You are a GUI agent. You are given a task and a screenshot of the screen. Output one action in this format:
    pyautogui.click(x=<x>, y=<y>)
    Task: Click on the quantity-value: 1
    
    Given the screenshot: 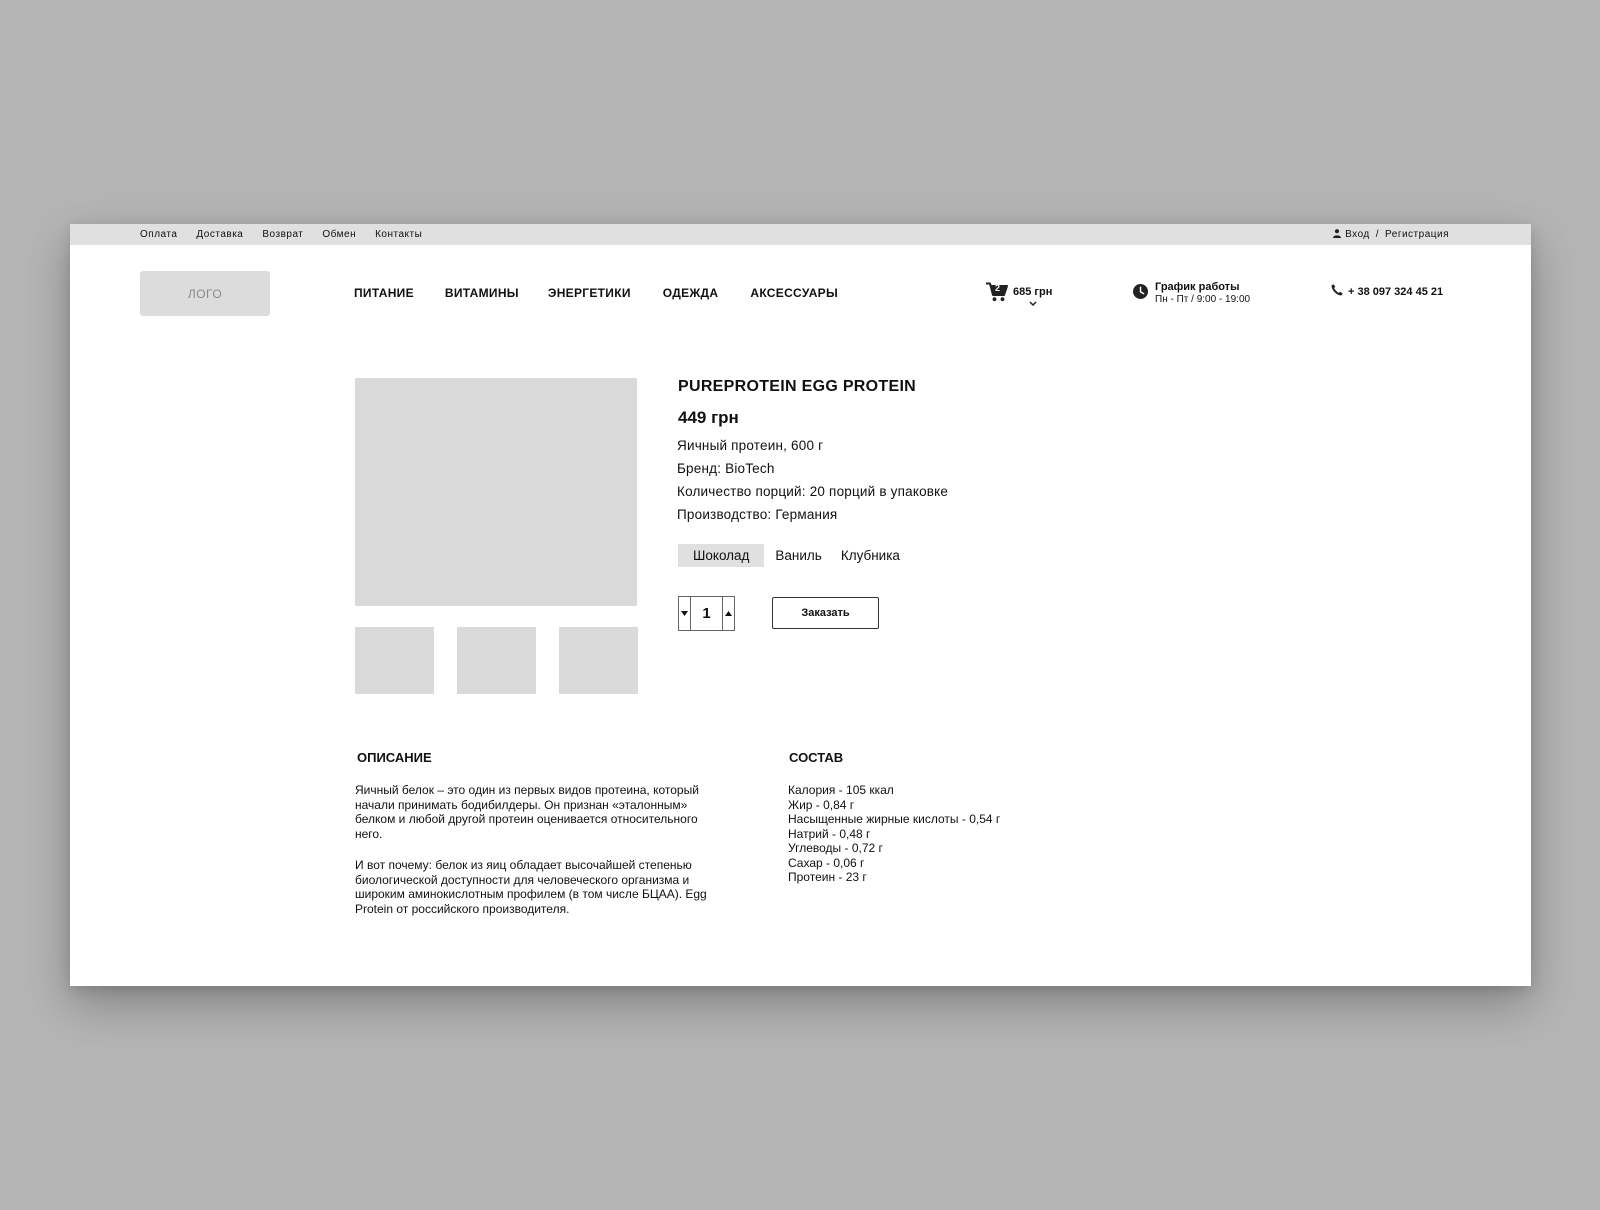 What is the action you would take?
    pyautogui.click(x=706, y=613)
    